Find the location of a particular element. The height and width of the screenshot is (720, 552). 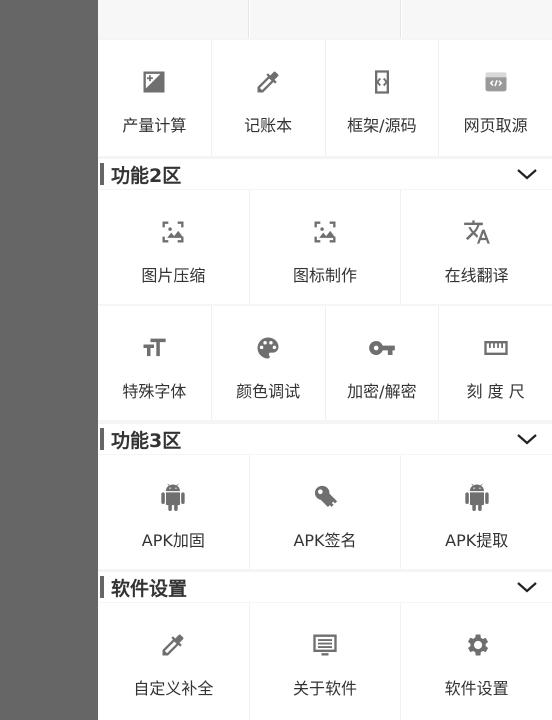

section3-header: 功能3区 is located at coordinates (325, 439).